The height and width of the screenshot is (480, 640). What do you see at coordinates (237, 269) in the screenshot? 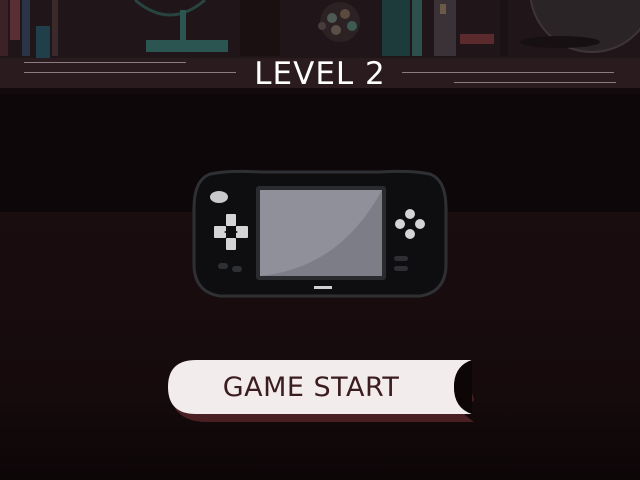
I see `start-pill-button` at bounding box center [237, 269].